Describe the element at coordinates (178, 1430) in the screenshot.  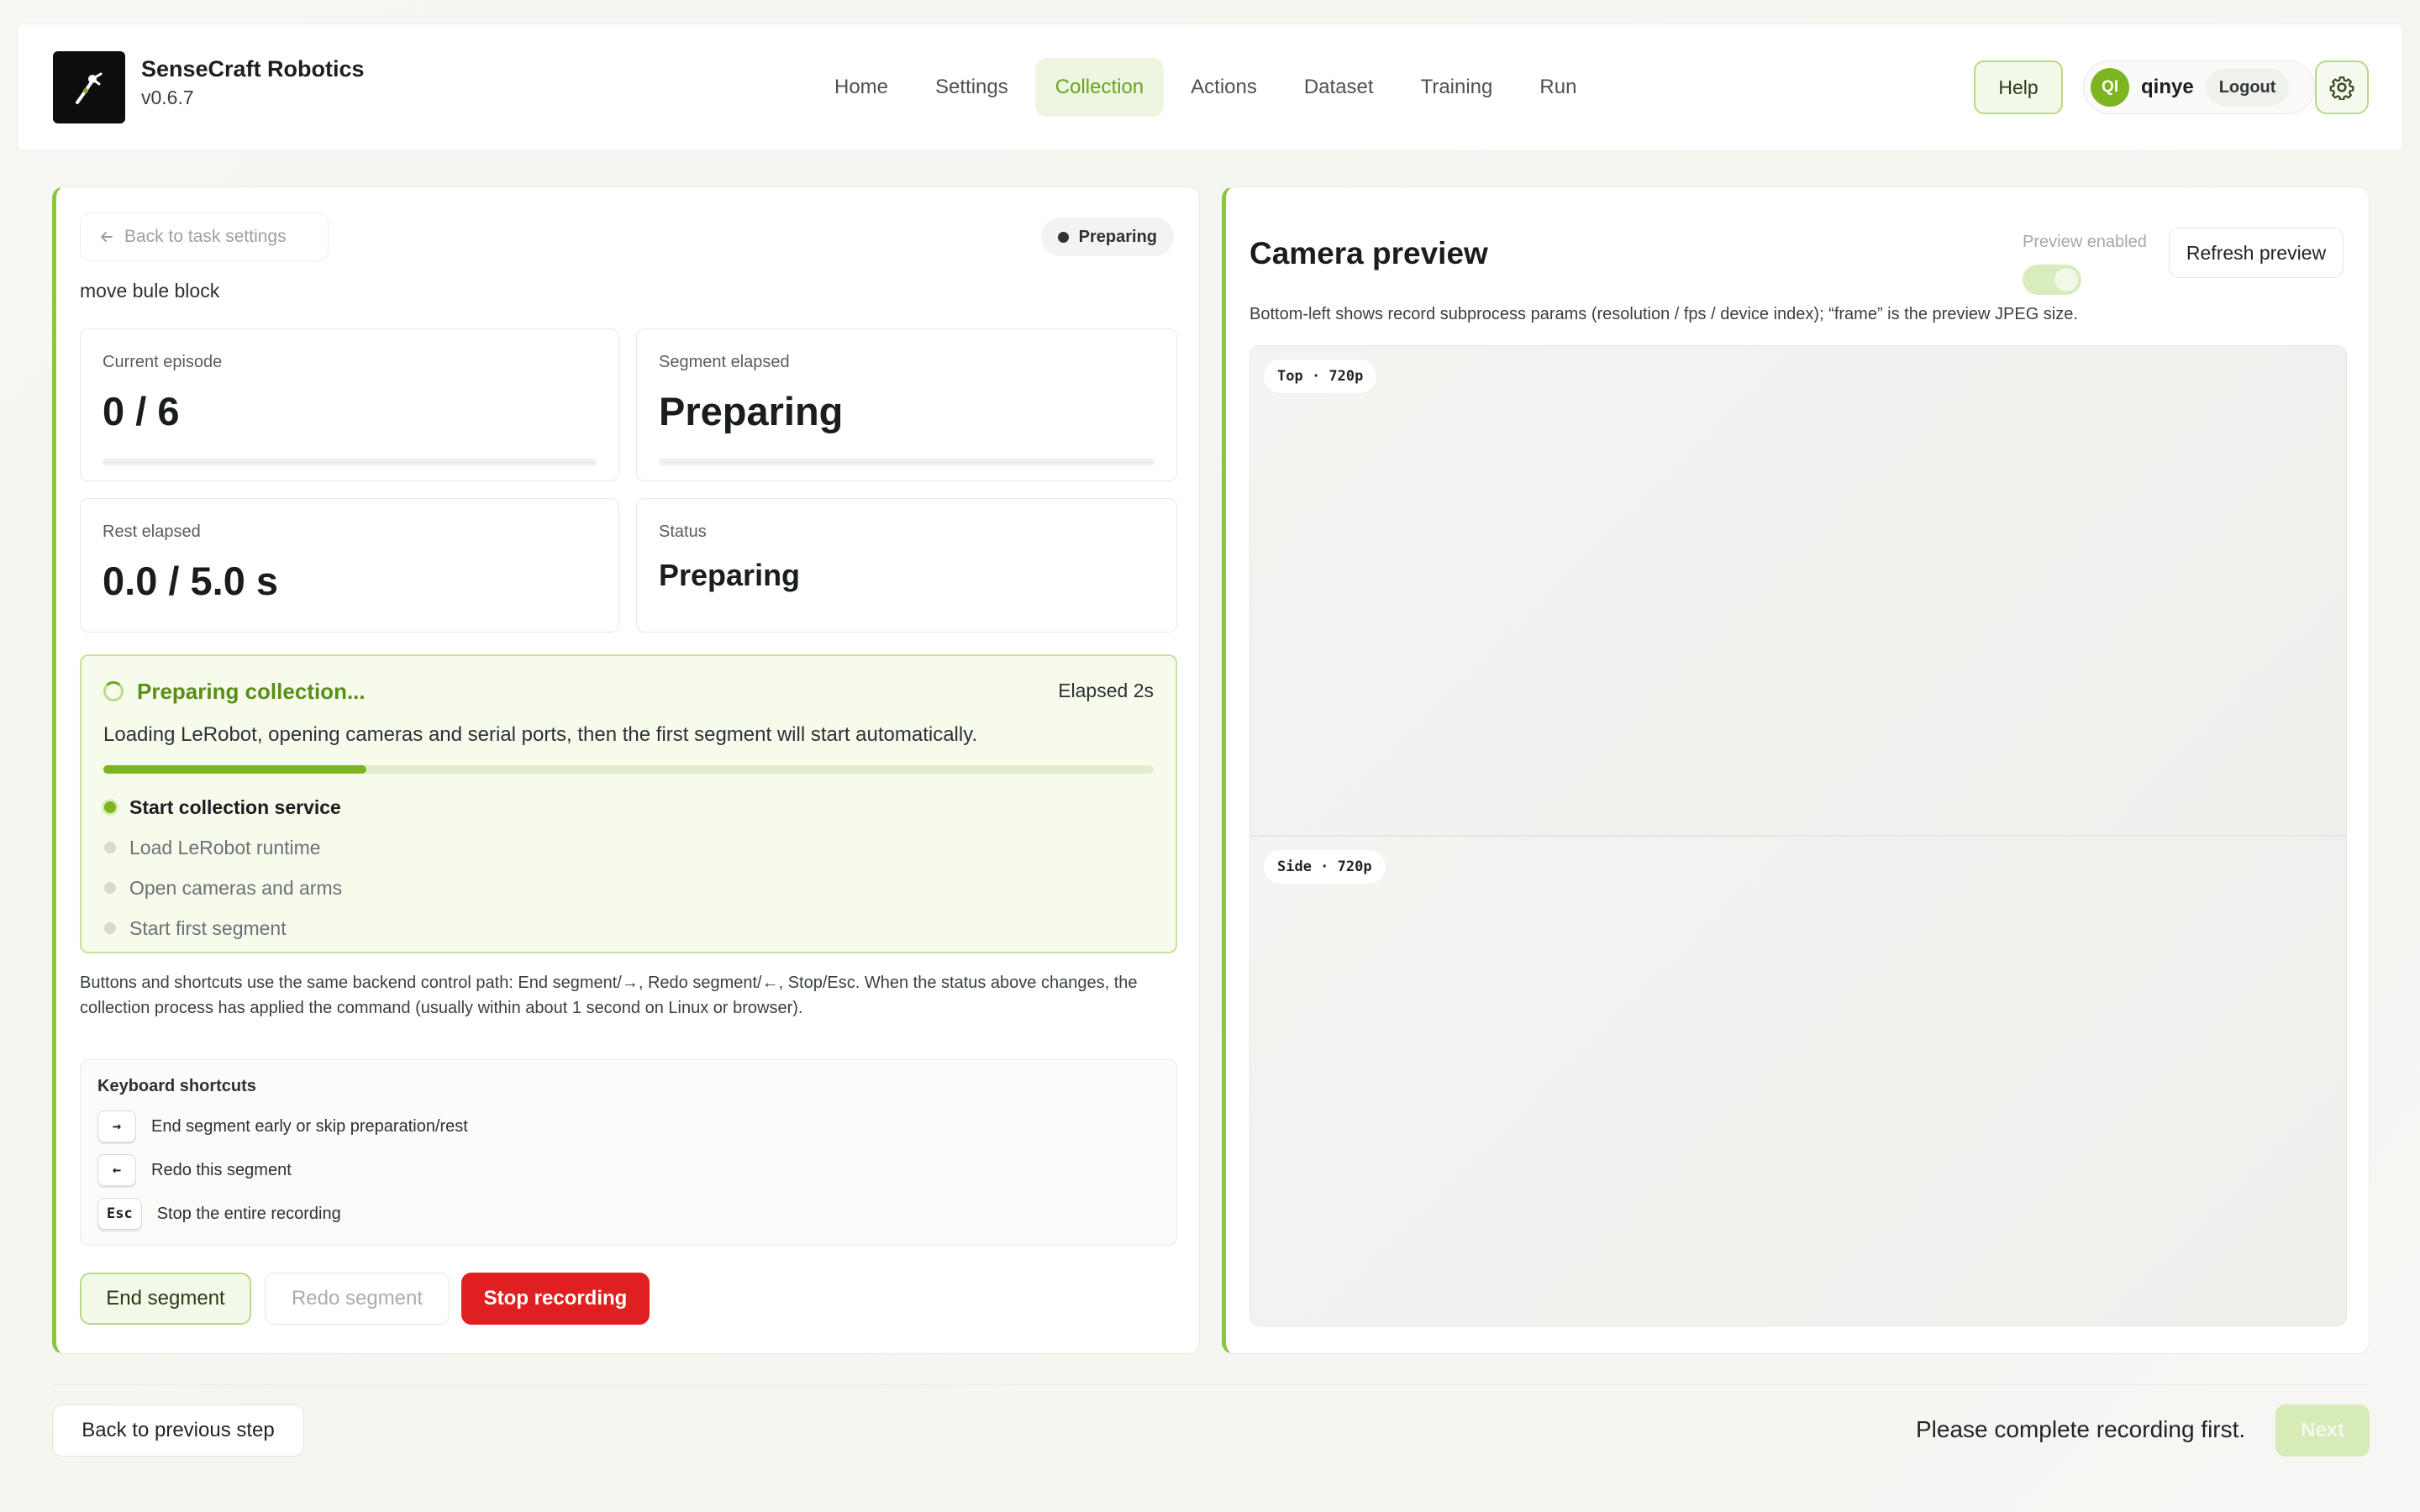
I see `back-to-previous-step-button: Back to previous step` at that location.